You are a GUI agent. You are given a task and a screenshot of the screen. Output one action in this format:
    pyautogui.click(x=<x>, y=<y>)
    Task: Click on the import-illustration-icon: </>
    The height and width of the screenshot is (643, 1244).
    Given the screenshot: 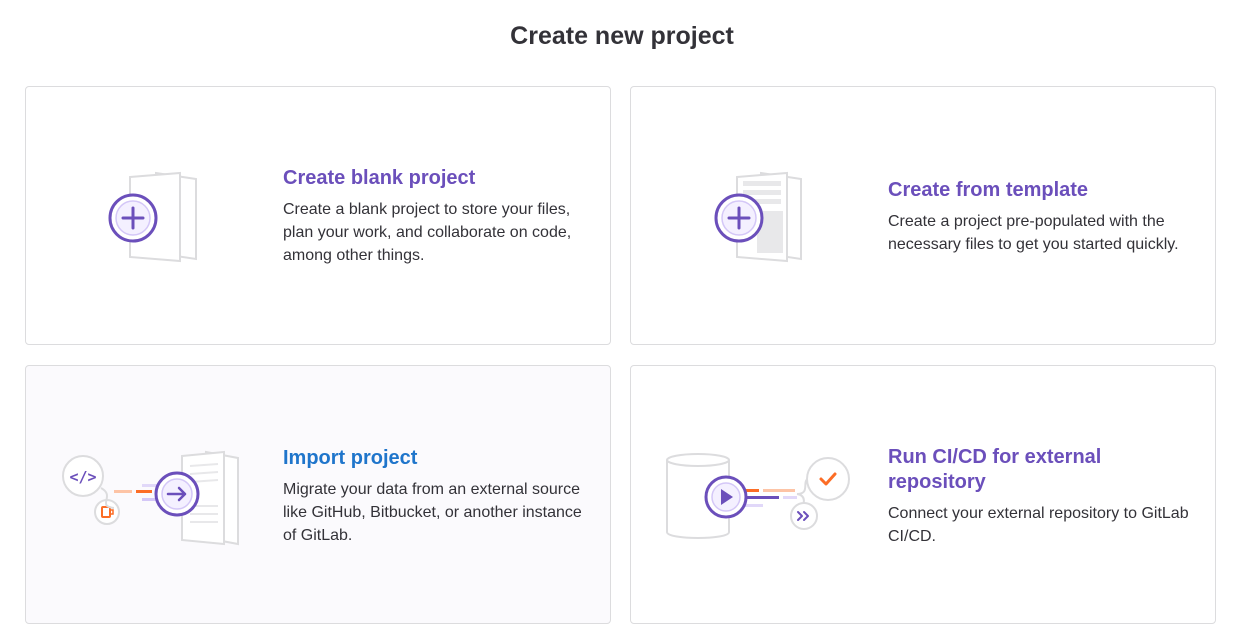 What is the action you would take?
    pyautogui.click(x=150, y=498)
    